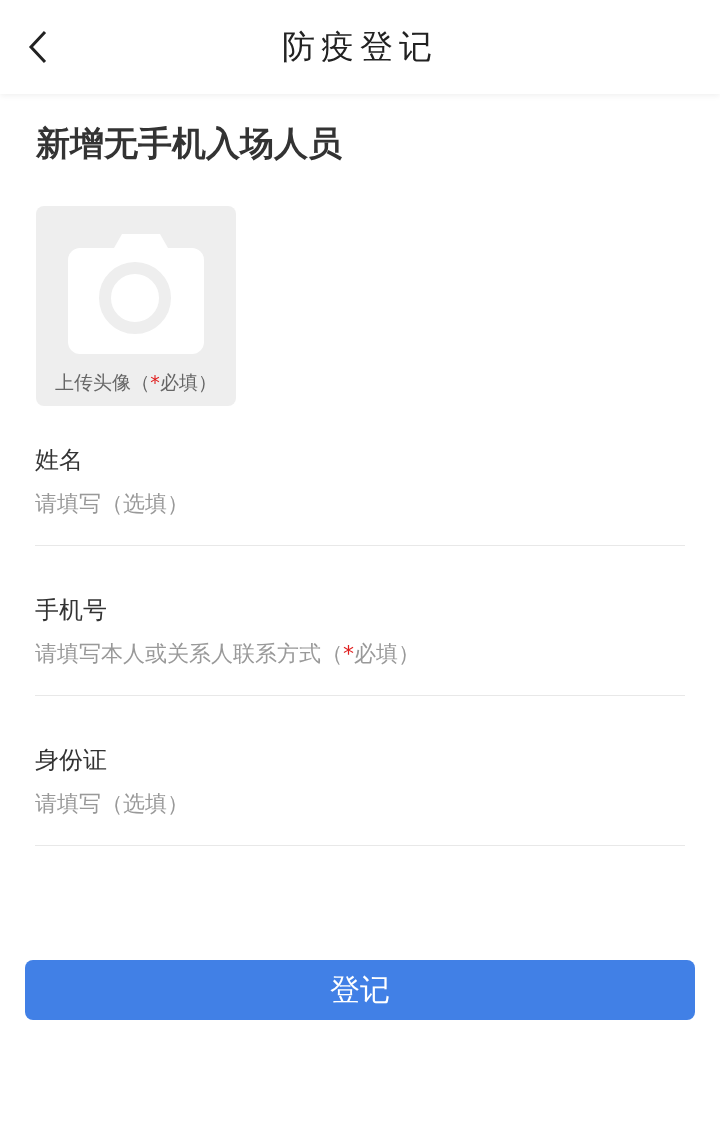  I want to click on register-button: 登记, so click(360, 990).